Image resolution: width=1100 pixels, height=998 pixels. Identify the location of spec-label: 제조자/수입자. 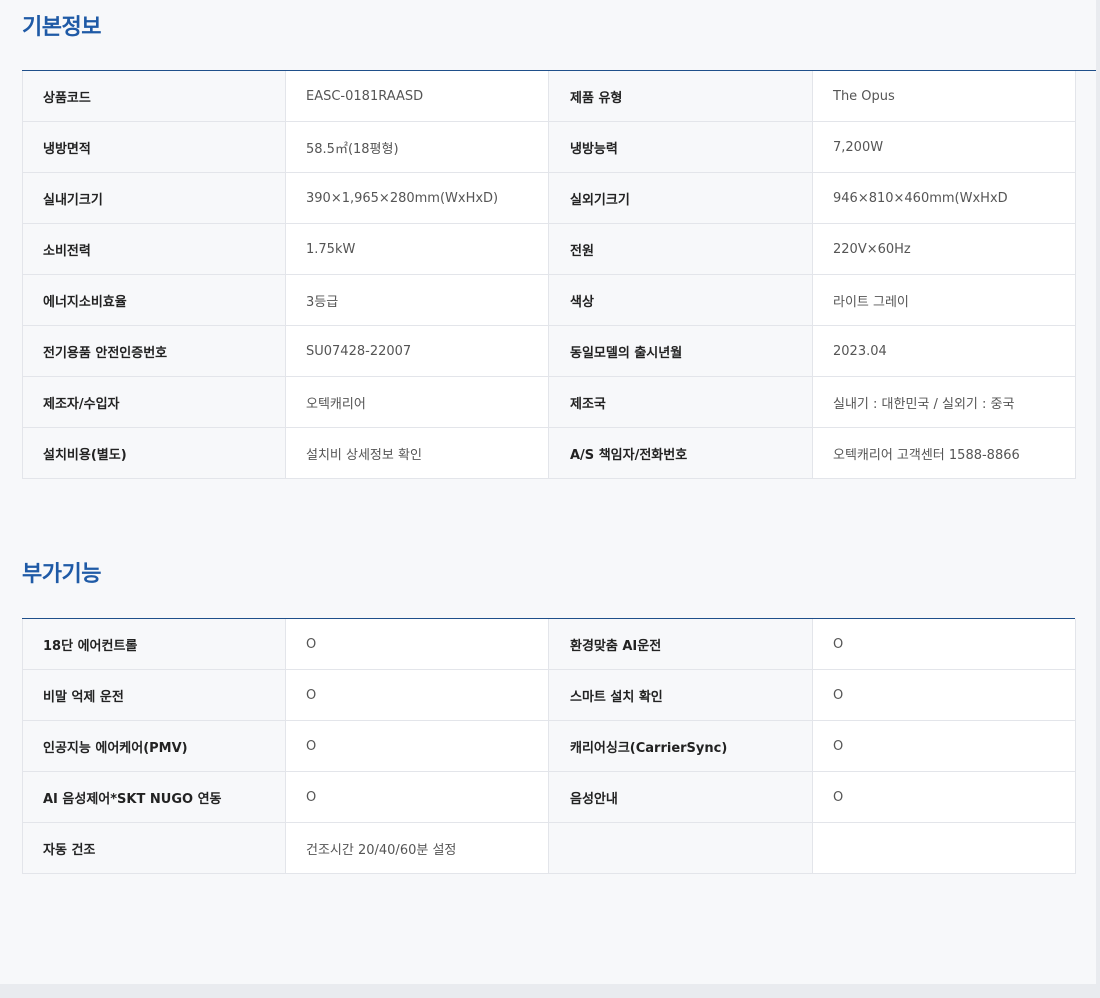
(154, 402).